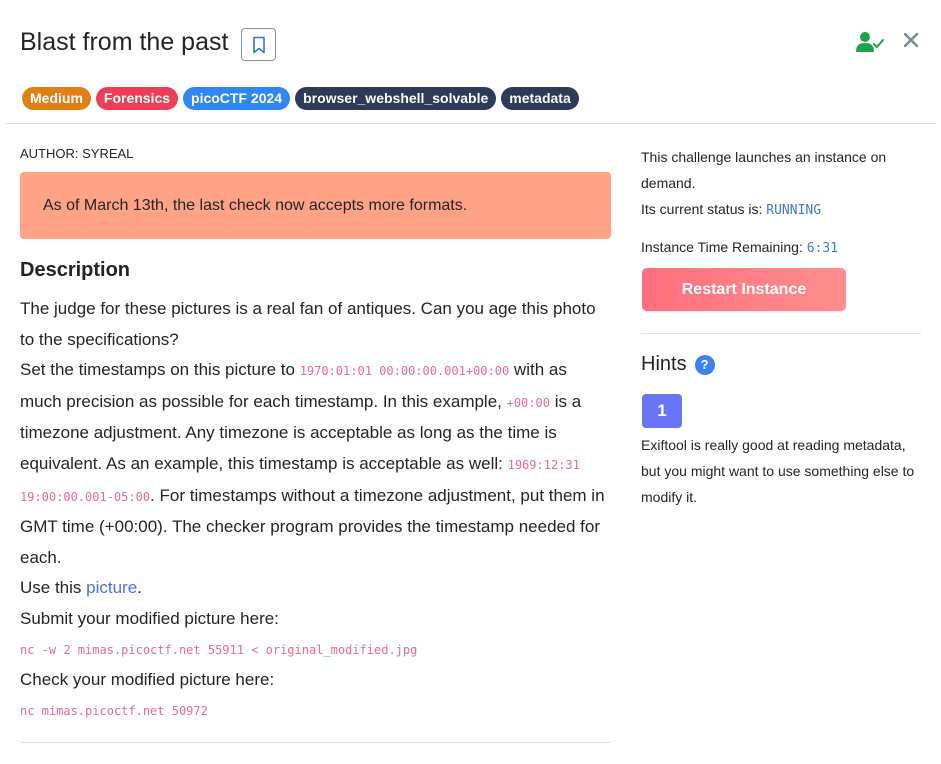 Image resolution: width=941 pixels, height=764 pixels. Describe the element at coordinates (139, 588) in the screenshot. I see `description-text: .` at that location.